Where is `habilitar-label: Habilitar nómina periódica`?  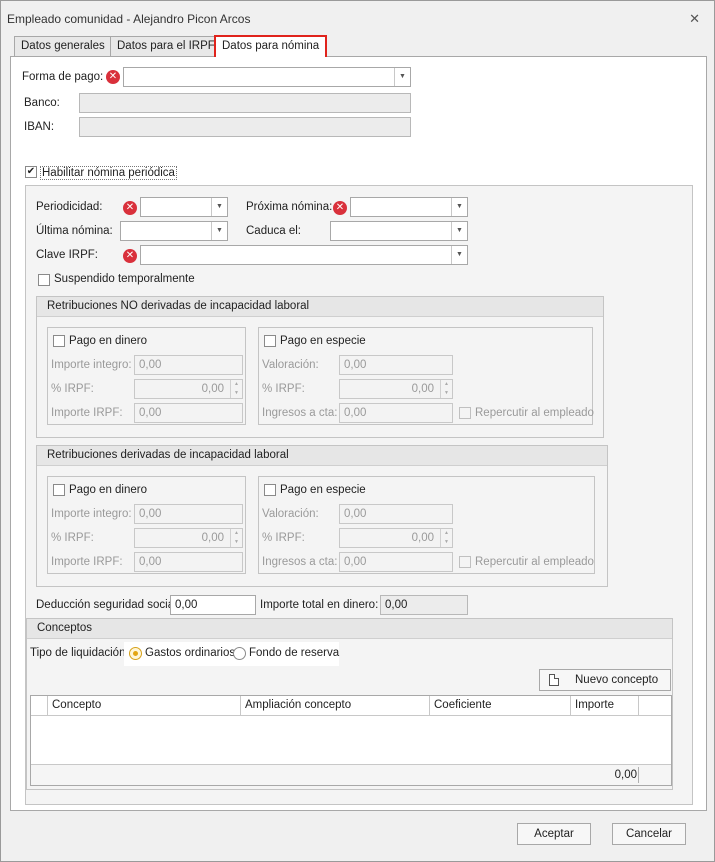
habilitar-label: Habilitar nómina periódica is located at coordinates (108, 173).